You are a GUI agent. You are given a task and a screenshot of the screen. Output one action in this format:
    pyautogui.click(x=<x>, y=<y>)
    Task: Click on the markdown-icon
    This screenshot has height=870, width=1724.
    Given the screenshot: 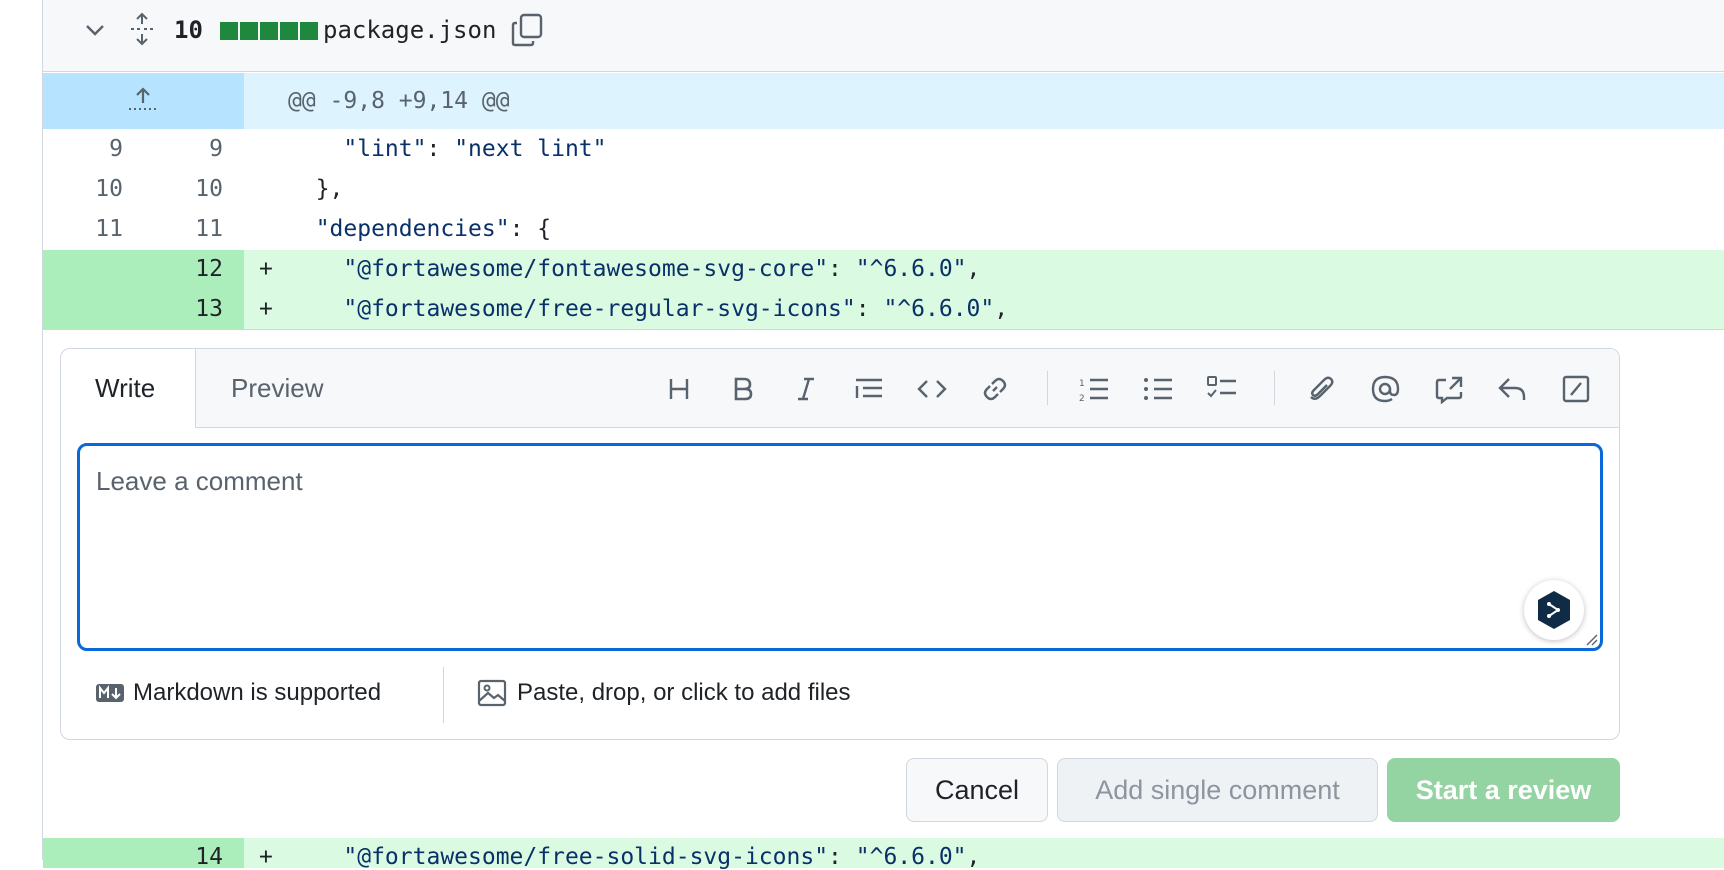 What is the action you would take?
    pyautogui.click(x=110, y=693)
    